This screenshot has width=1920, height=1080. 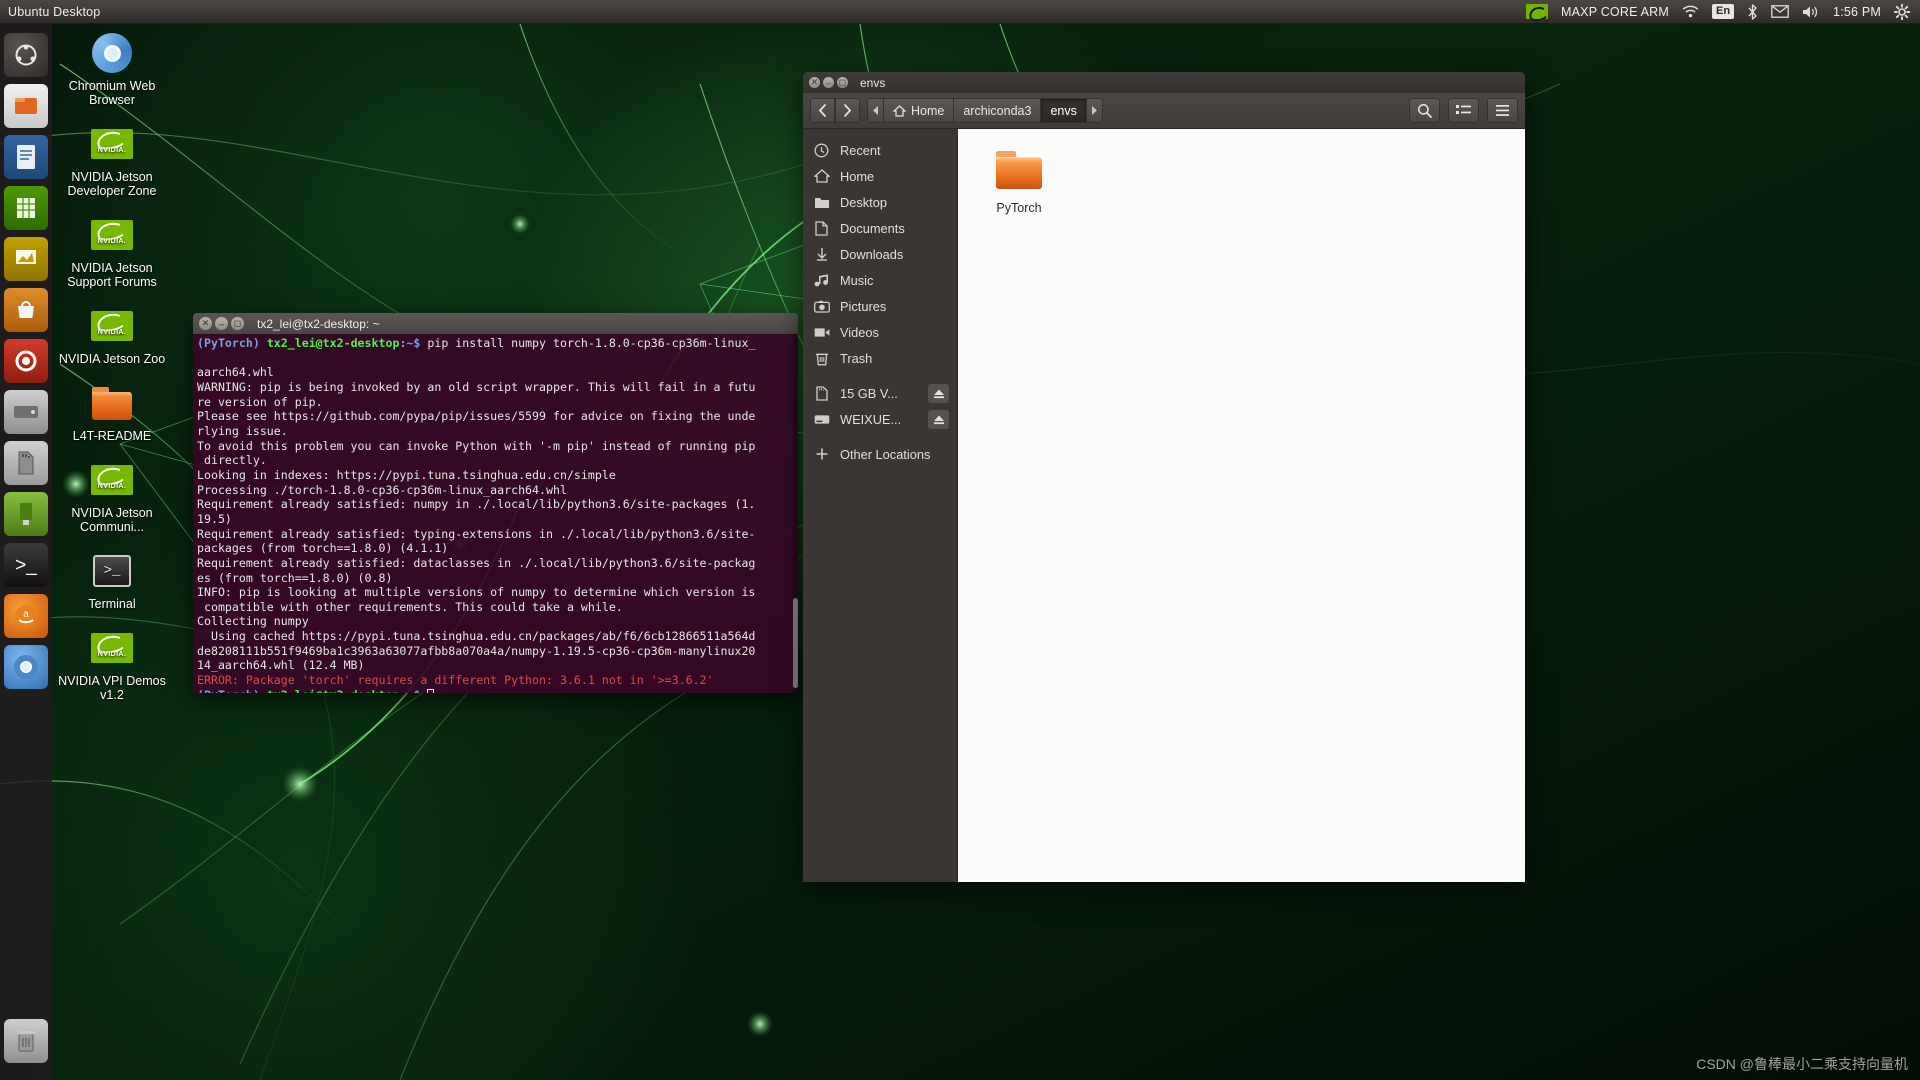 I want to click on desktop-icon-chromium: Chromium Web Browser, so click(x=112, y=67).